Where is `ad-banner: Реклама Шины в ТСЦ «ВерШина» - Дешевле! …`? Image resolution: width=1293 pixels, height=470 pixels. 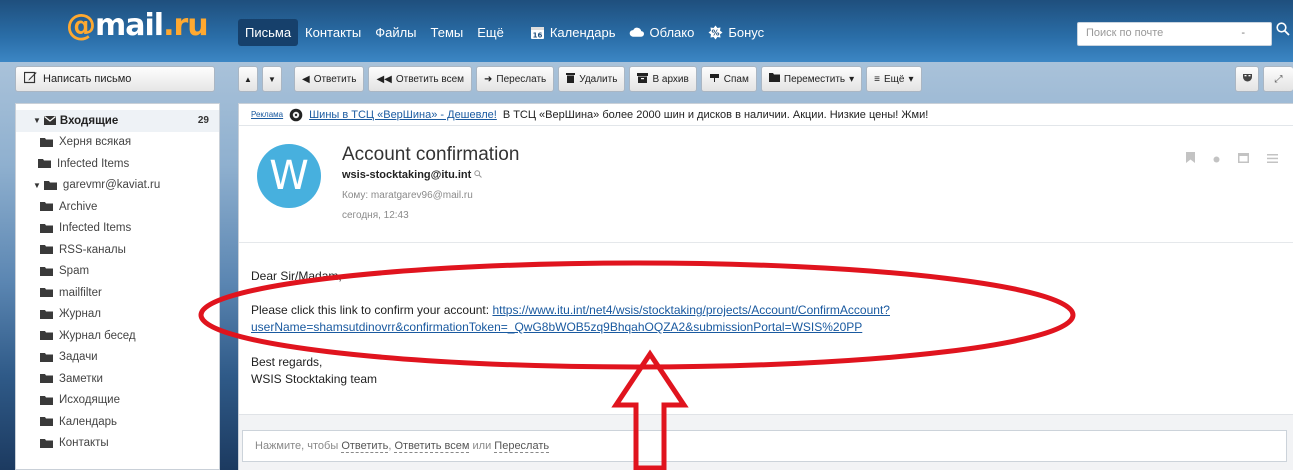
ad-banner: Реклама Шины в ТСЦ «ВерШина» - Дешевле! … is located at coordinates (766, 115).